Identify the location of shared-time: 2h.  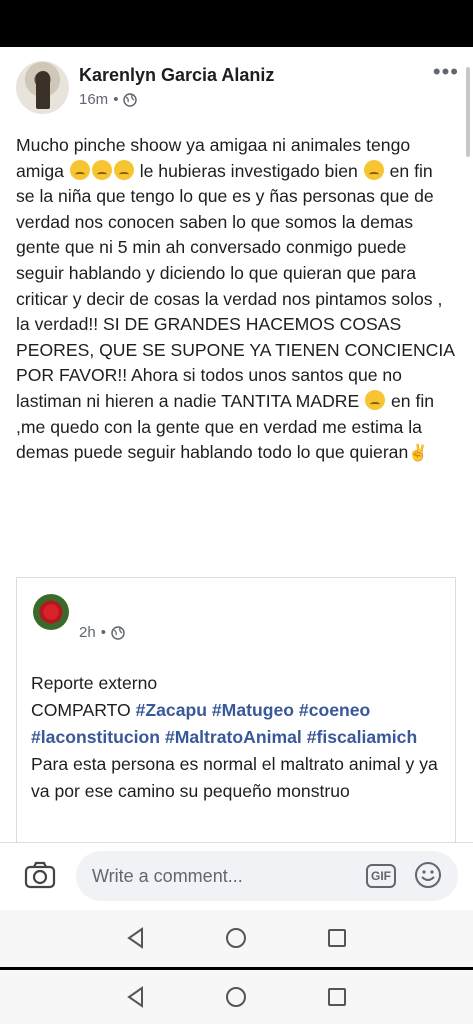
(87, 632).